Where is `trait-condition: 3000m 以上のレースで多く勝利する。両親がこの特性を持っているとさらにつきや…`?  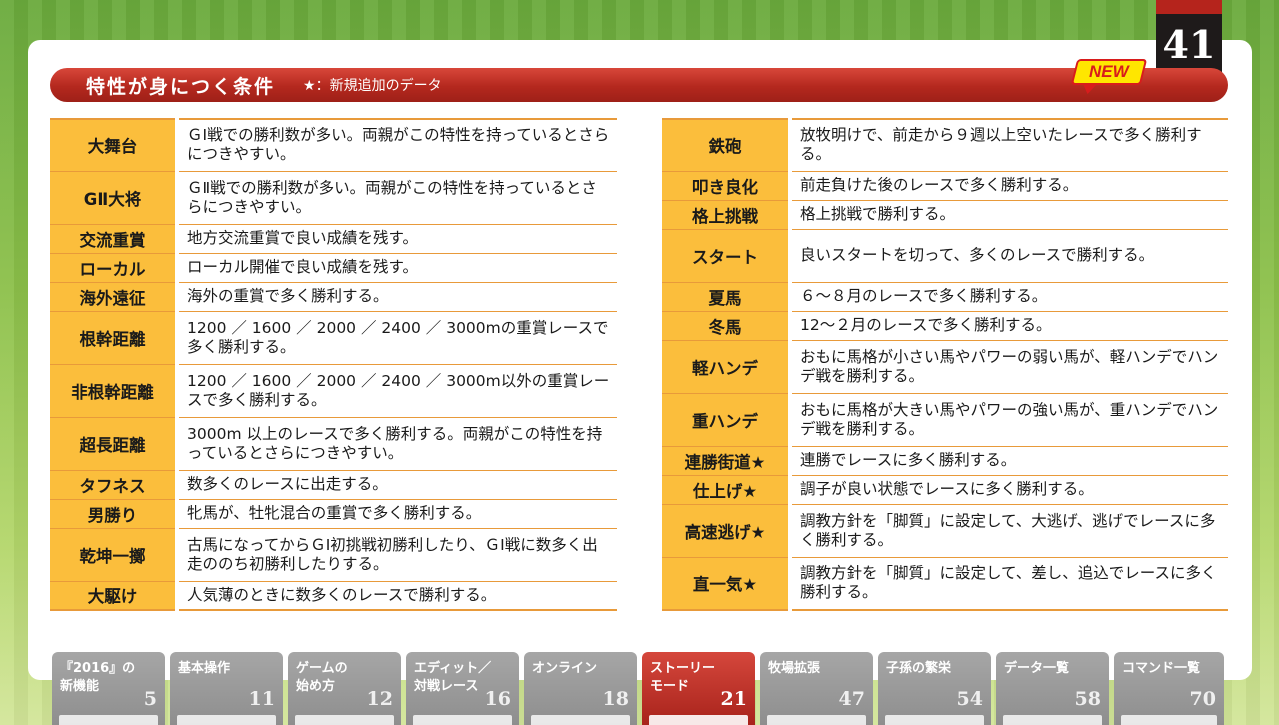 trait-condition: 3000m 以上のレースで多く勝利する。両親がこの特性を持っているとさらにつきや… is located at coordinates (397, 444).